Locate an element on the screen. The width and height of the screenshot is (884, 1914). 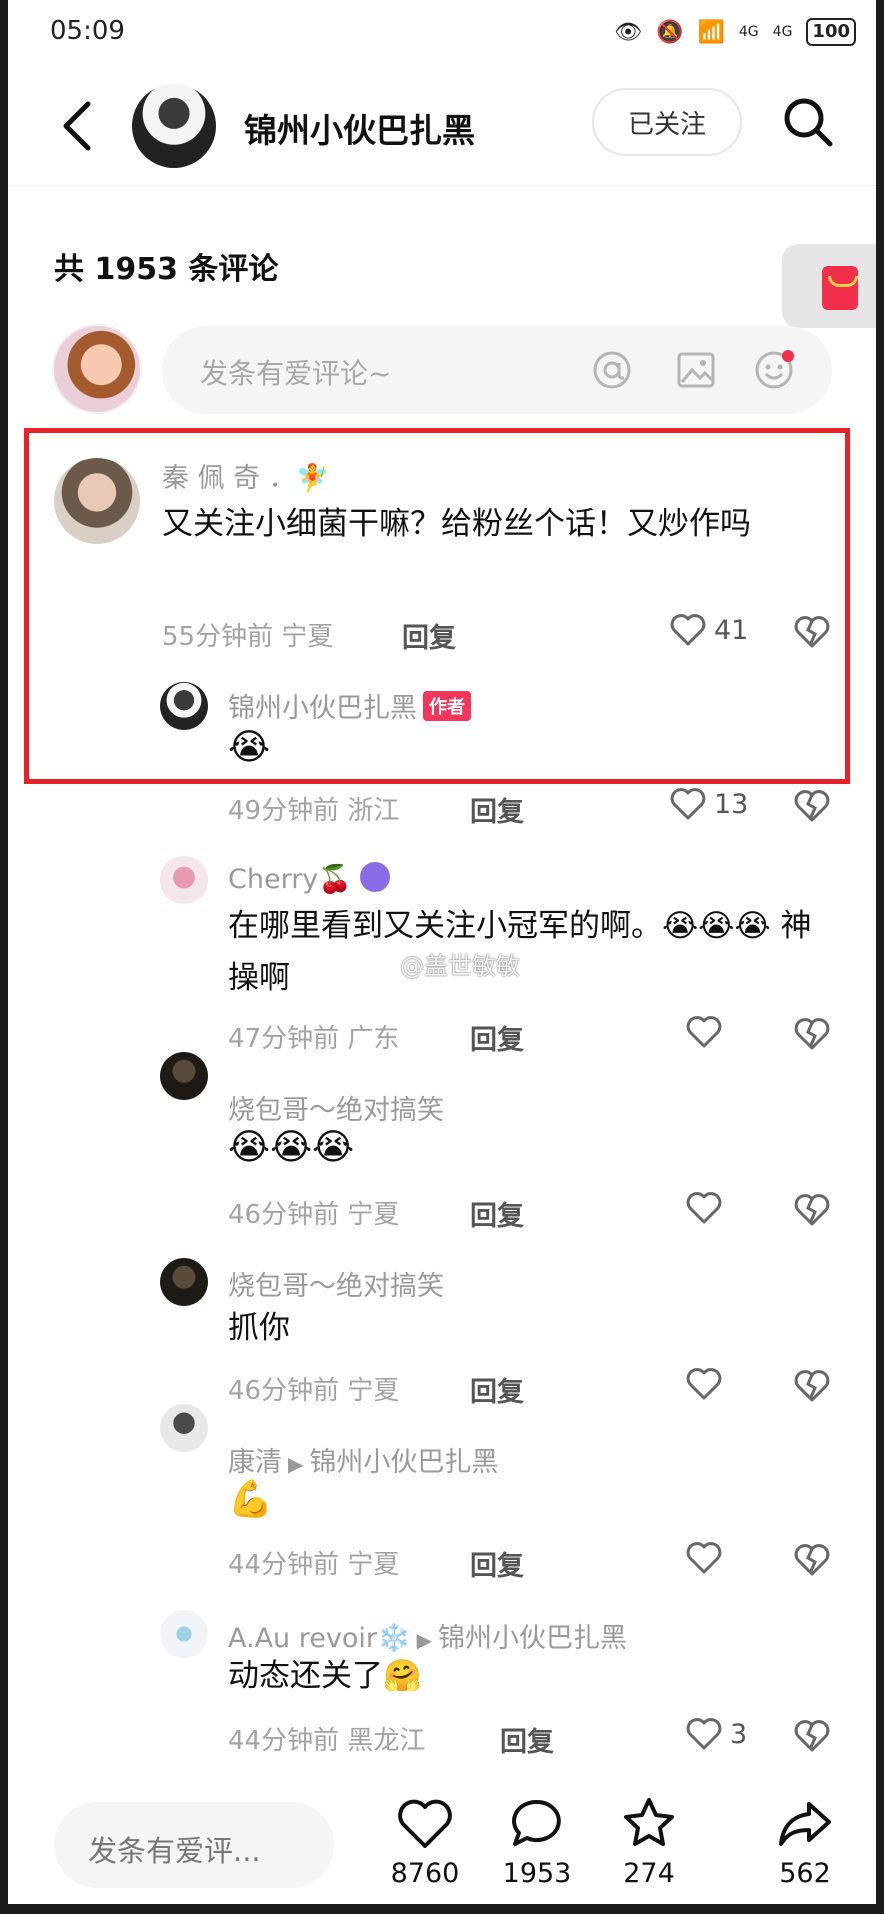
comment-text: 😭😭😭 is located at coordinates (291, 1147).